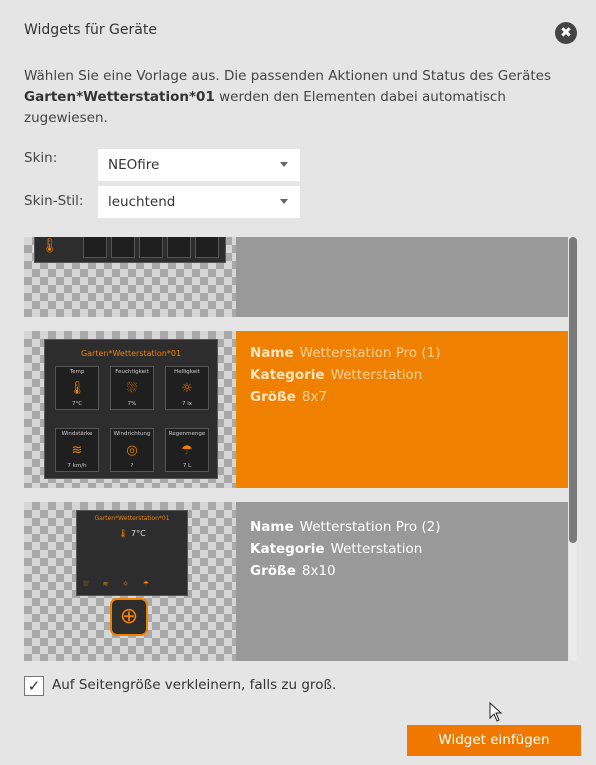 Image resolution: width=596 pixels, height=765 pixels. I want to click on preview-icon-row: ⛆≋☼☂, so click(123, 584).